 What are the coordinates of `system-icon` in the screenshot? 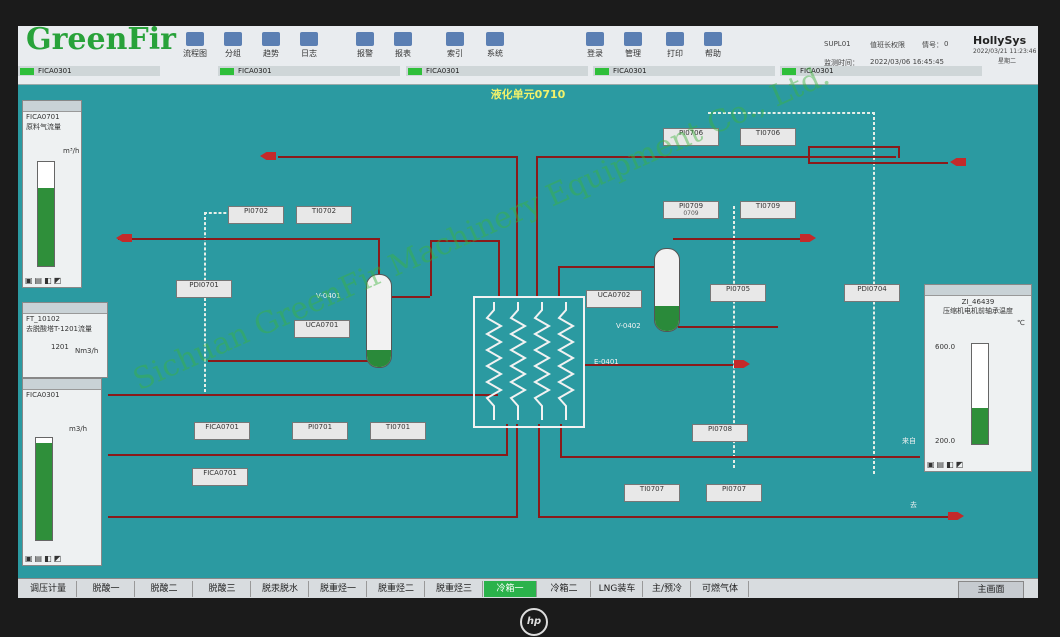 It's located at (495, 39).